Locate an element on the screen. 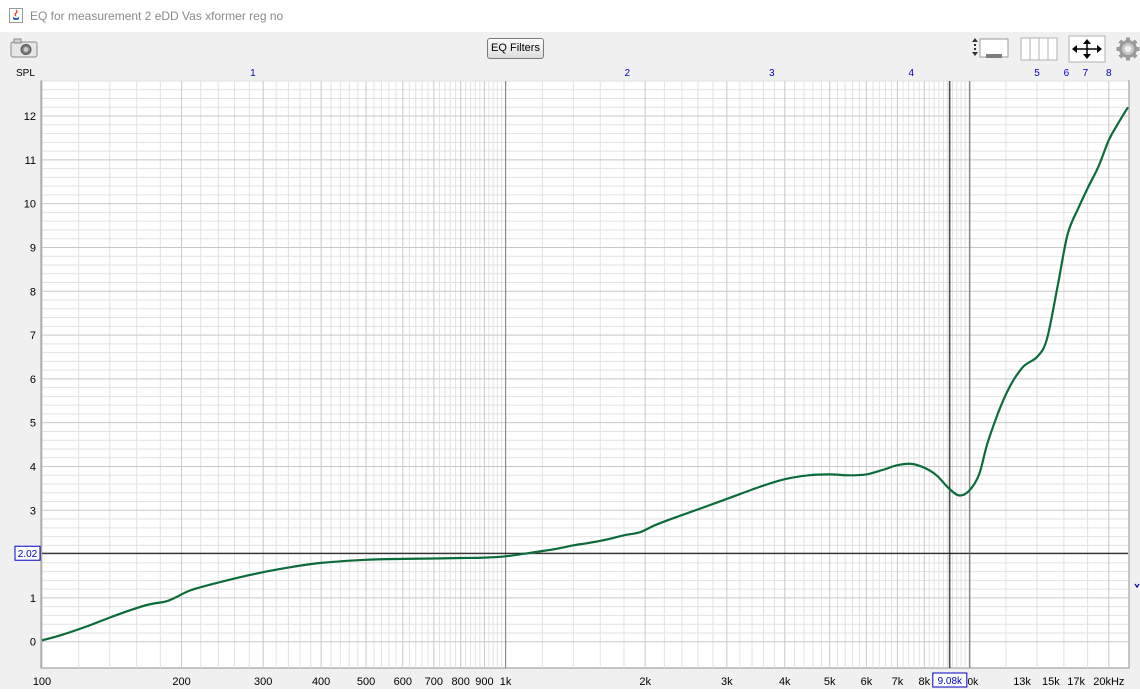 This screenshot has width=1140, height=694. x-tick-label: 7k is located at coordinates (898, 682).